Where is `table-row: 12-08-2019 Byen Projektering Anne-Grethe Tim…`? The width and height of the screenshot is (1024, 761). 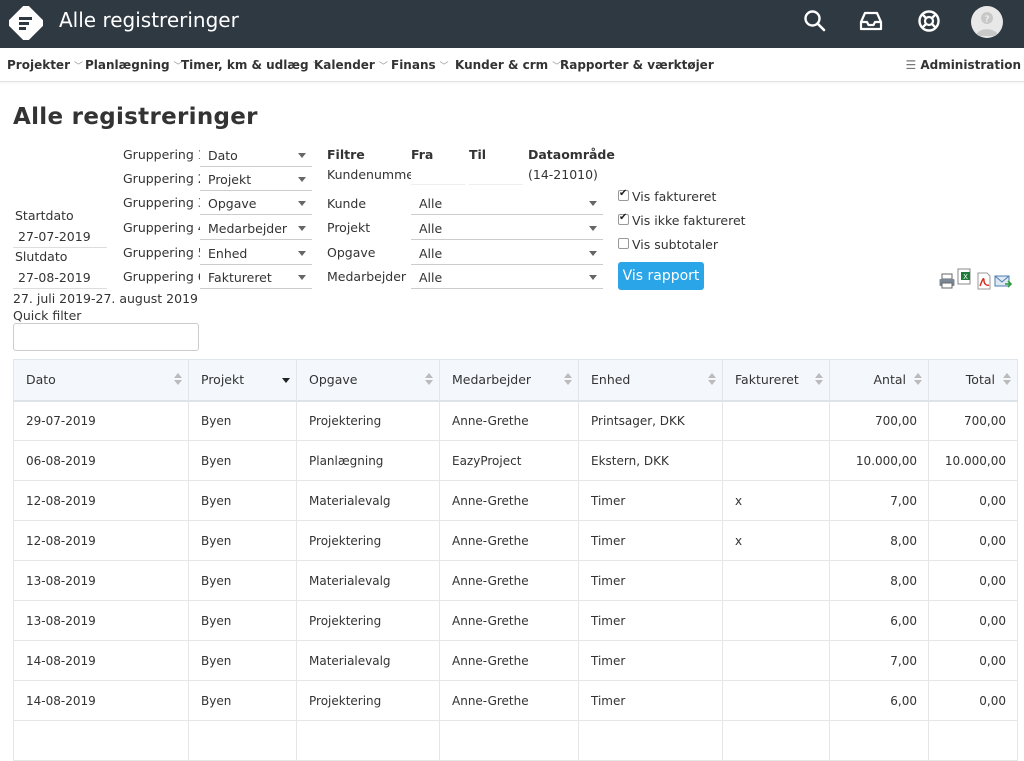
table-row: 12-08-2019 Byen Projektering Anne-Grethe Tim… is located at coordinates (515, 540).